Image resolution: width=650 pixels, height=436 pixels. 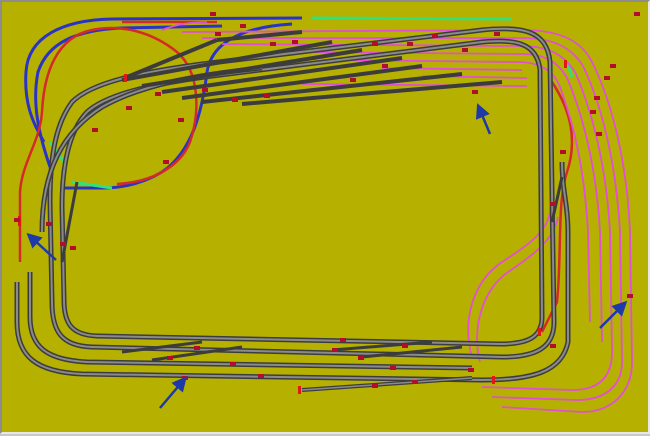 I want to click on arrow-bottom-left, so click(x=173, y=392).